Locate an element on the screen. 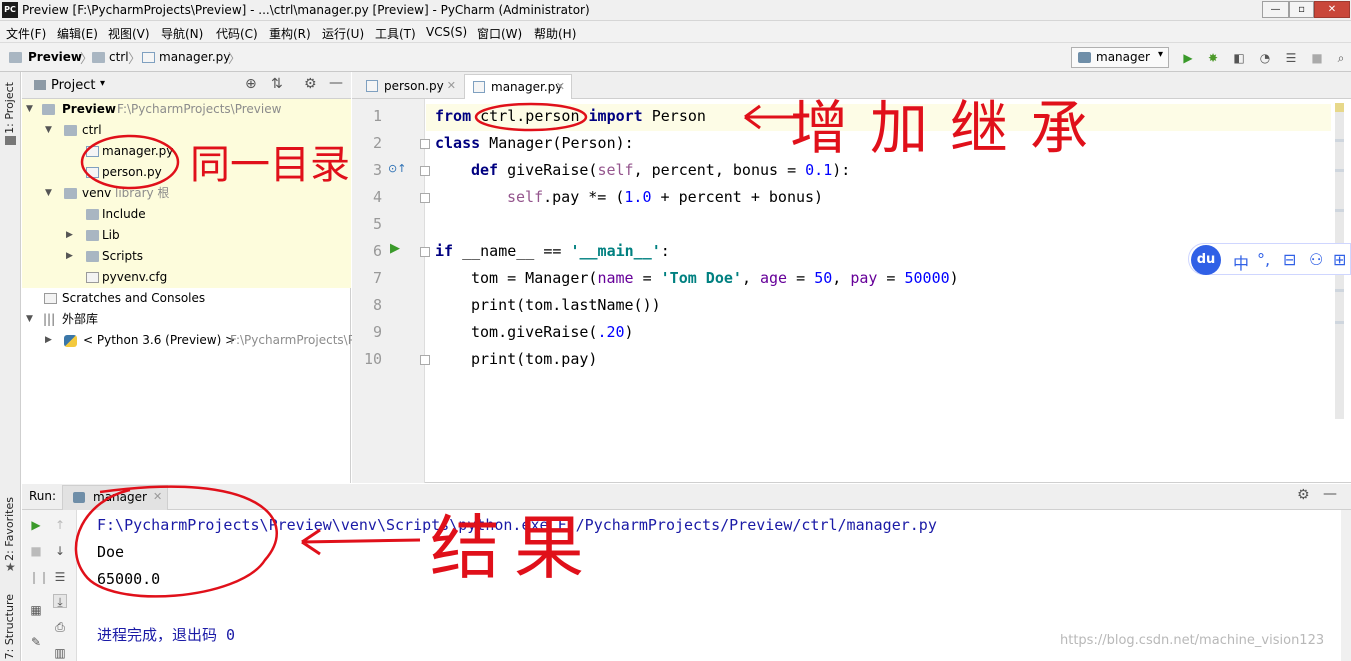 The image size is (1351, 661). chevron-down-icon: ▾ is located at coordinates (102, 83).